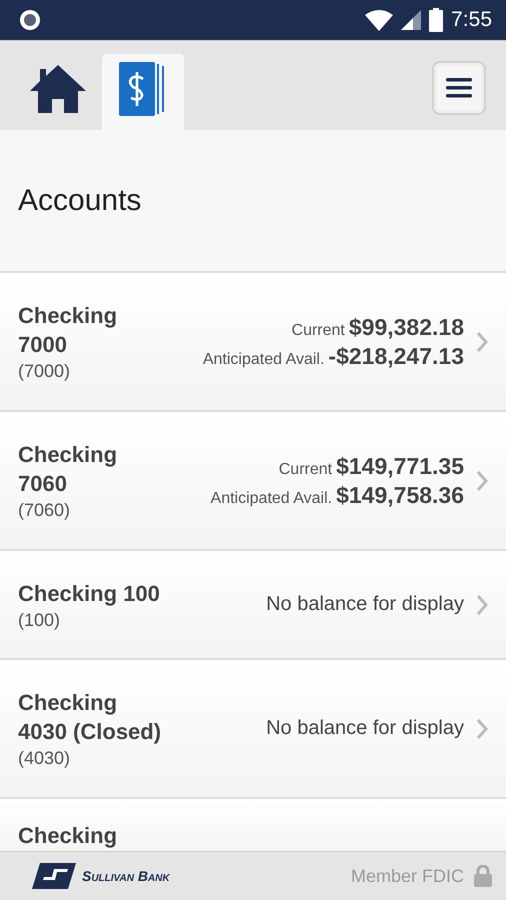 The height and width of the screenshot is (900, 506). I want to click on account-name: Checking 4030 (Closed), so click(90, 717).